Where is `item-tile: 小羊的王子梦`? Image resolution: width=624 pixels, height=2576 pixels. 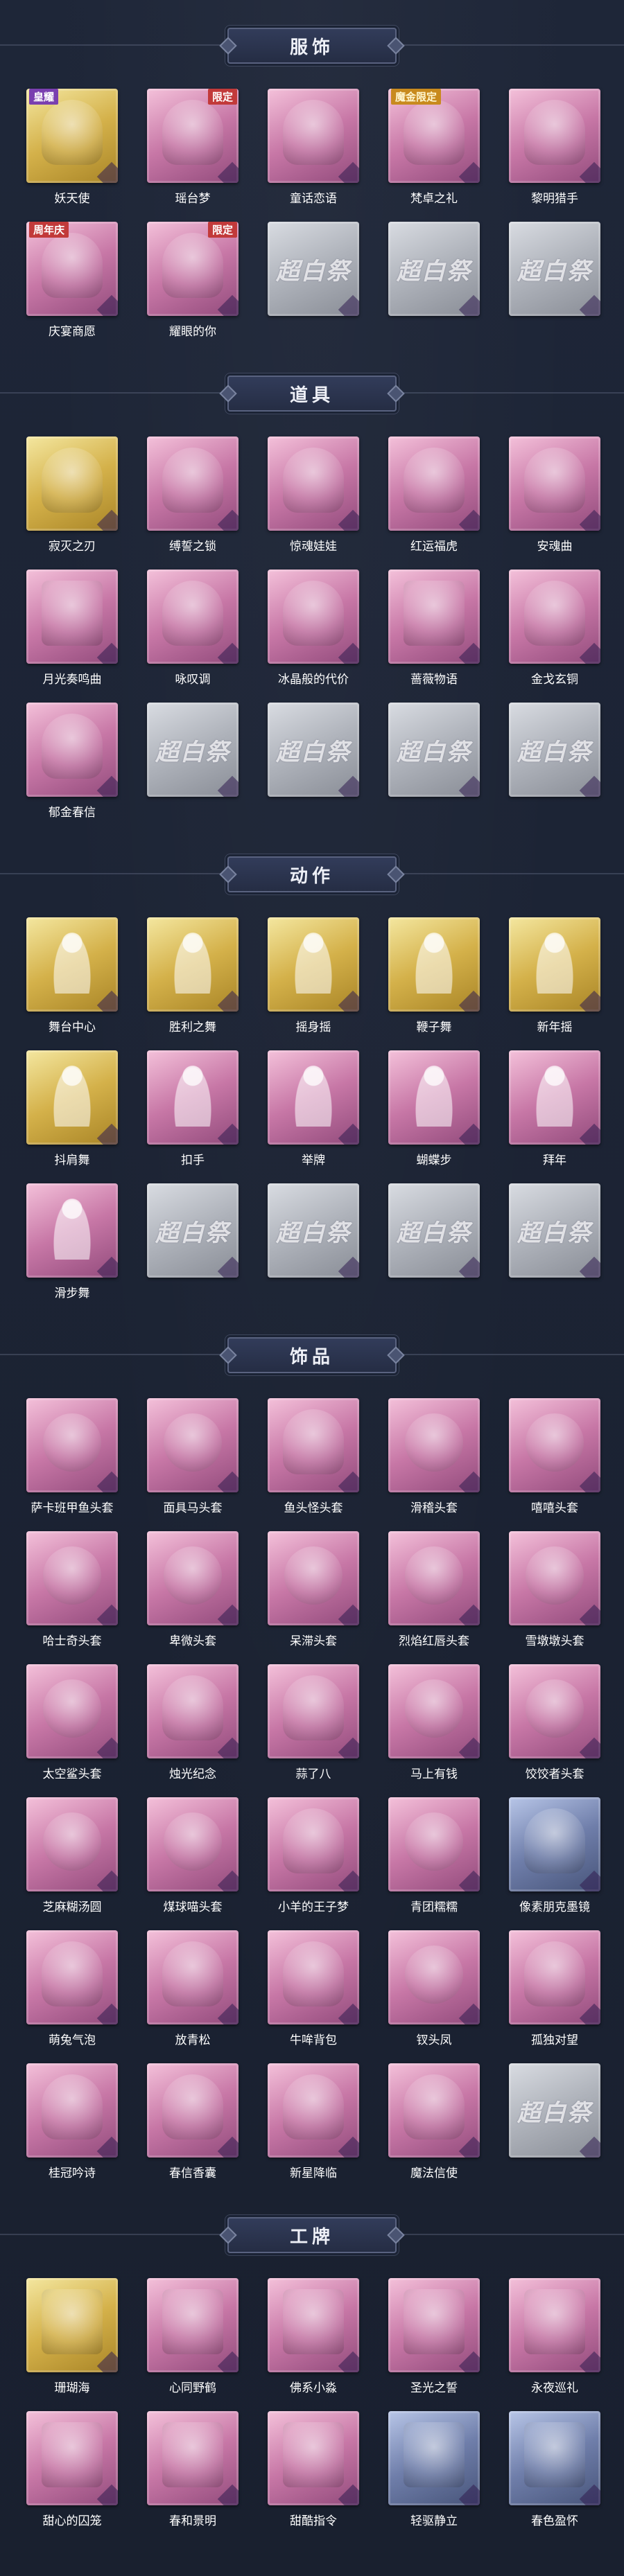 item-tile: 小羊的王子梦 is located at coordinates (313, 1857).